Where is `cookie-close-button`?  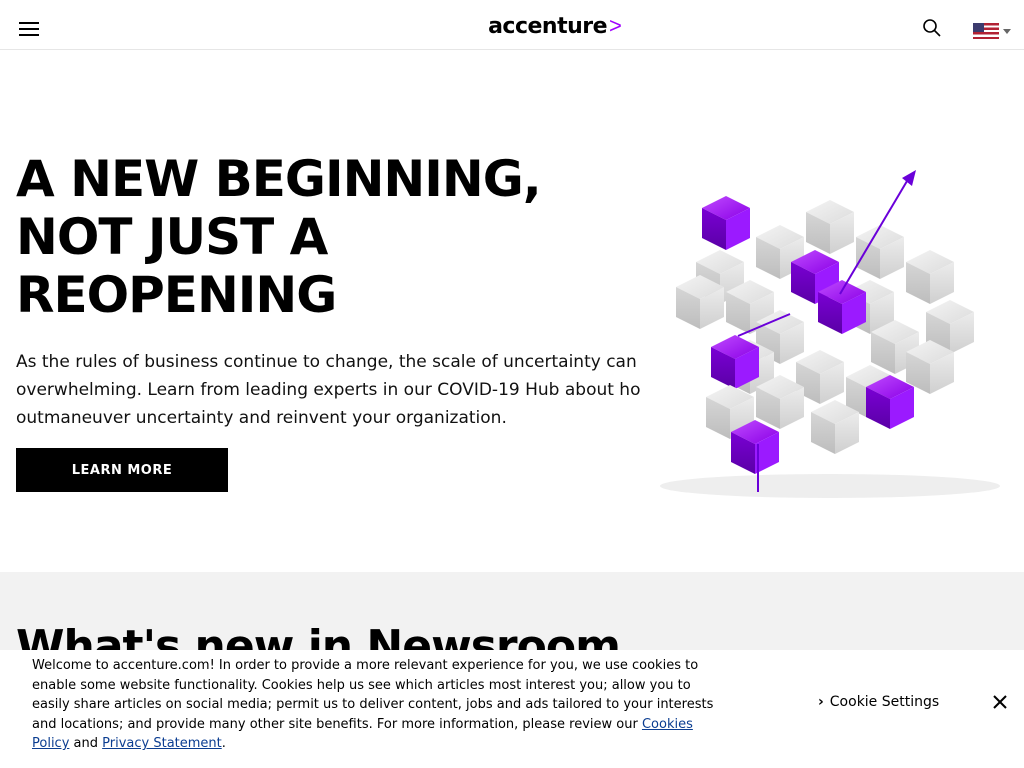
cookie-close-button is located at coordinates (1000, 702).